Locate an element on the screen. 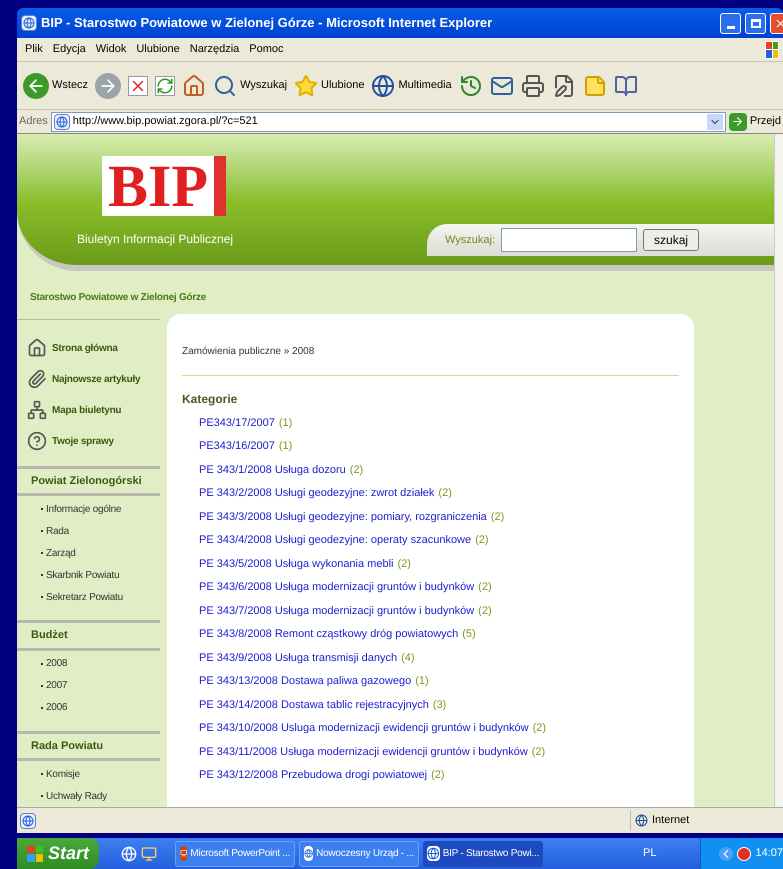 This screenshot has height=869, width=783. minimize-icon is located at coordinates (730, 27).